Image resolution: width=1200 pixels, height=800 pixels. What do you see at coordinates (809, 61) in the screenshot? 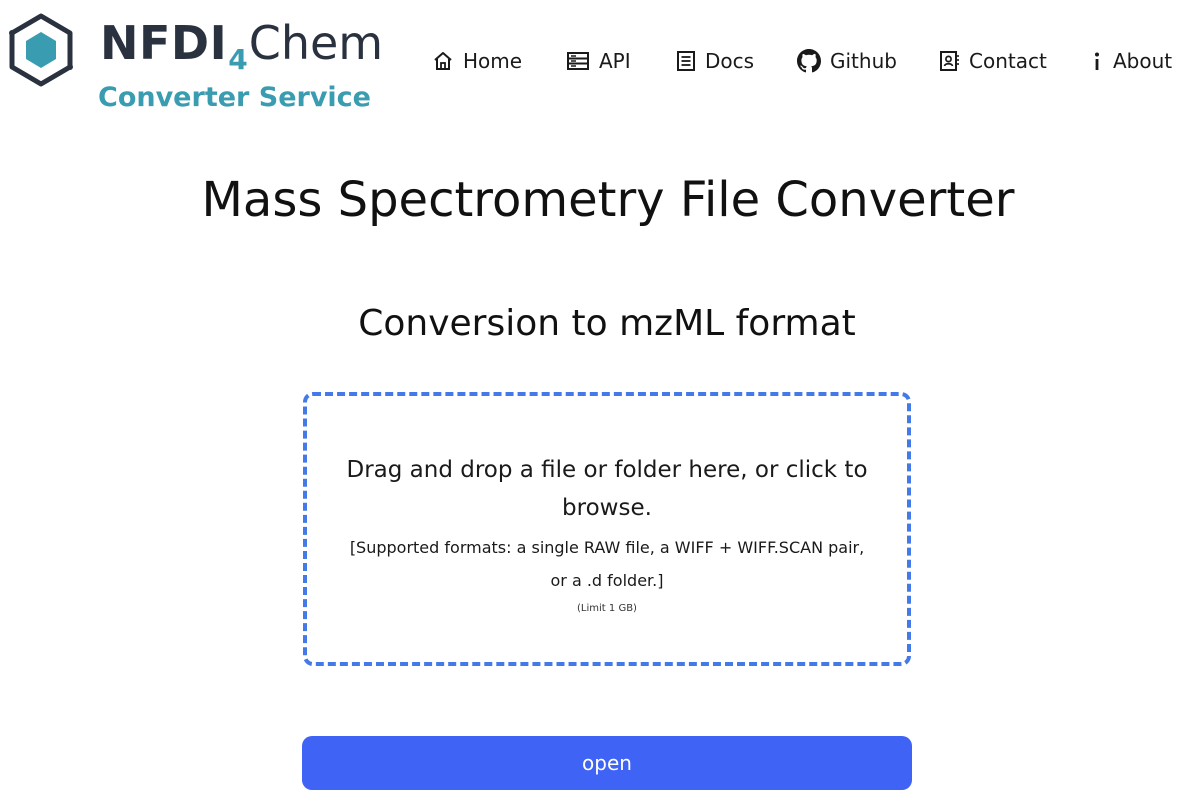
I see `github-icon` at bounding box center [809, 61].